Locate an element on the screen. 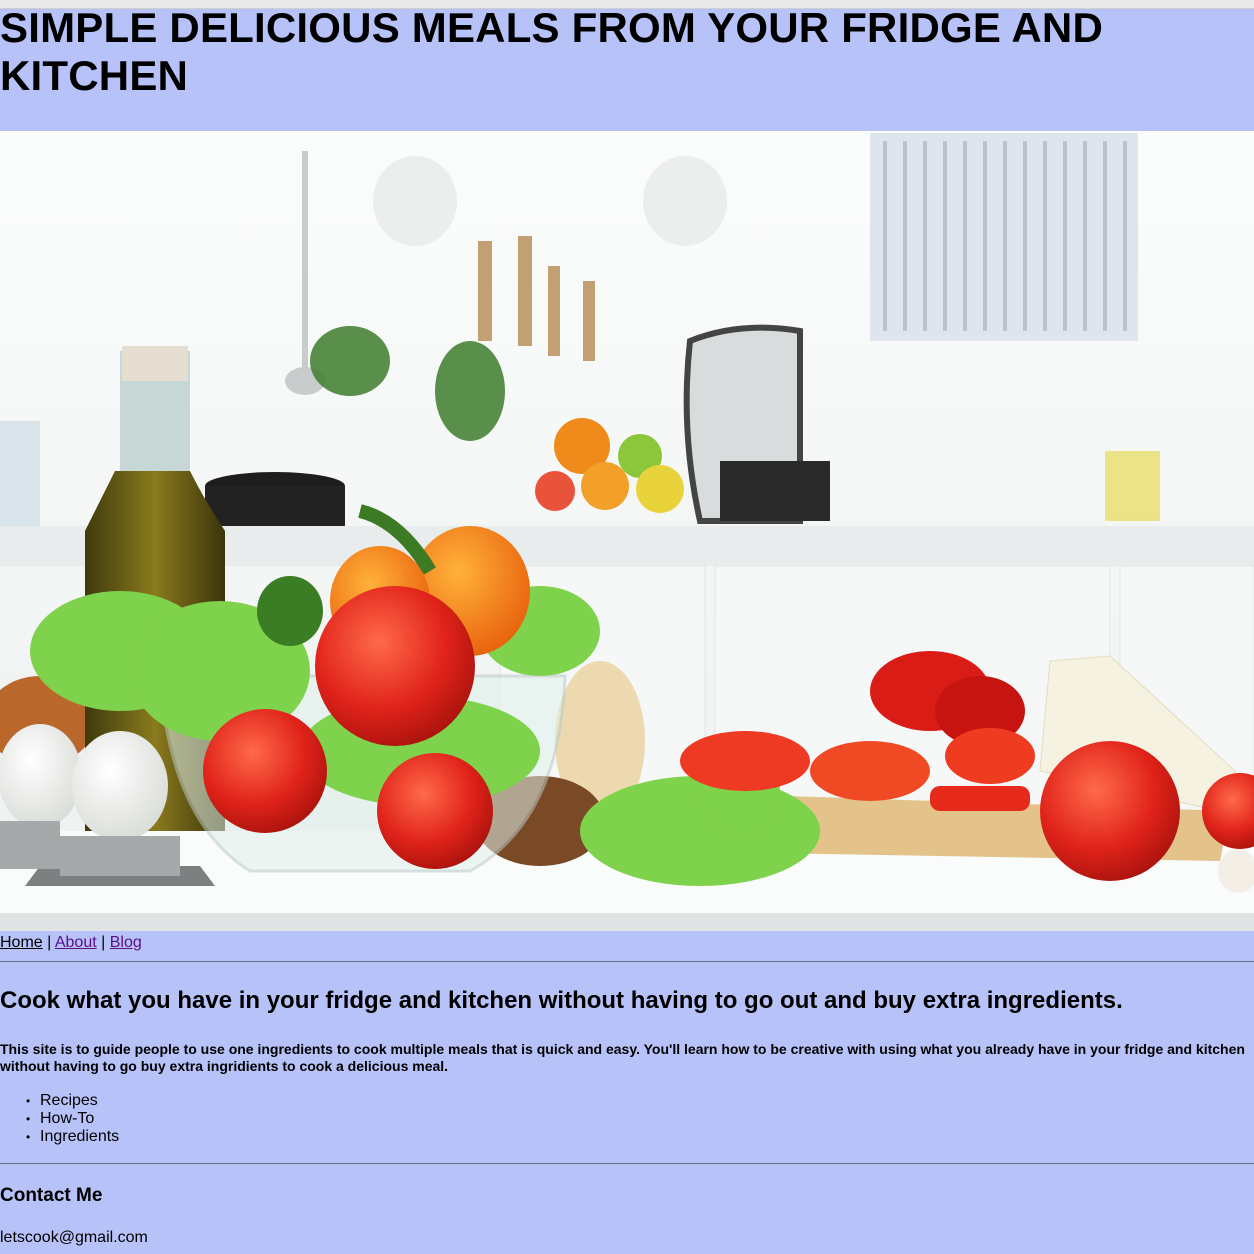 This screenshot has height=1254, width=1254. nav-link-about: About is located at coordinates (76, 942).